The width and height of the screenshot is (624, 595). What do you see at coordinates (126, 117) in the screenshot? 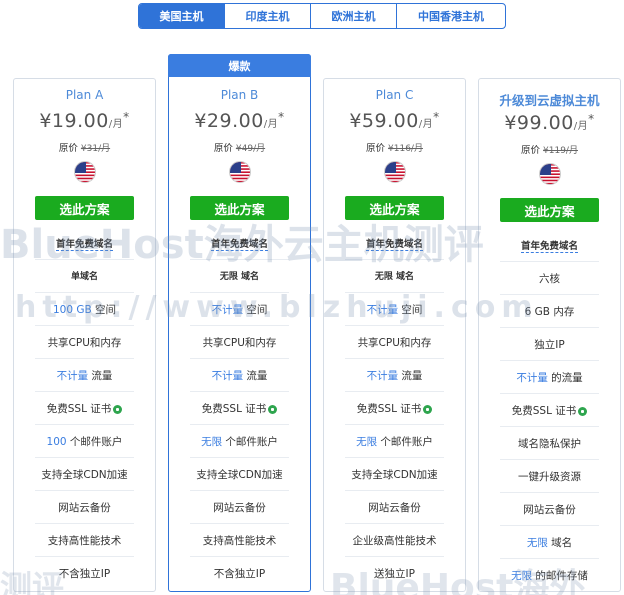
I see `price-footnote: *` at bounding box center [126, 117].